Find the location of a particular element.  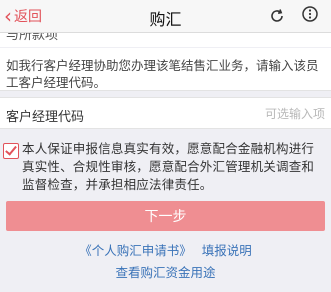

partial-form-row: 与所款项 is located at coordinates (165, 40).